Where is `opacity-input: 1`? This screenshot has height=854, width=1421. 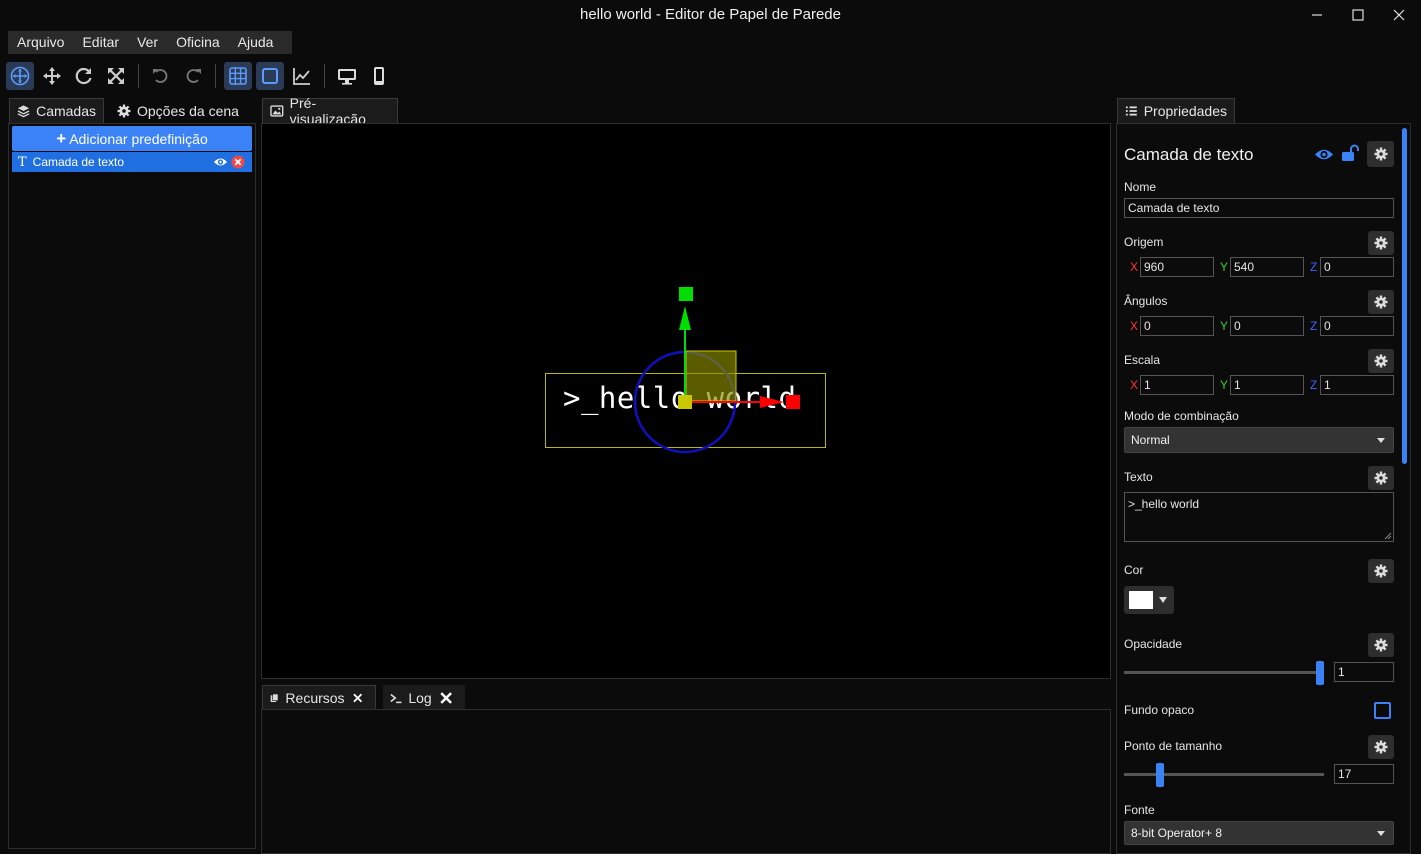 opacity-input: 1 is located at coordinates (1364, 672).